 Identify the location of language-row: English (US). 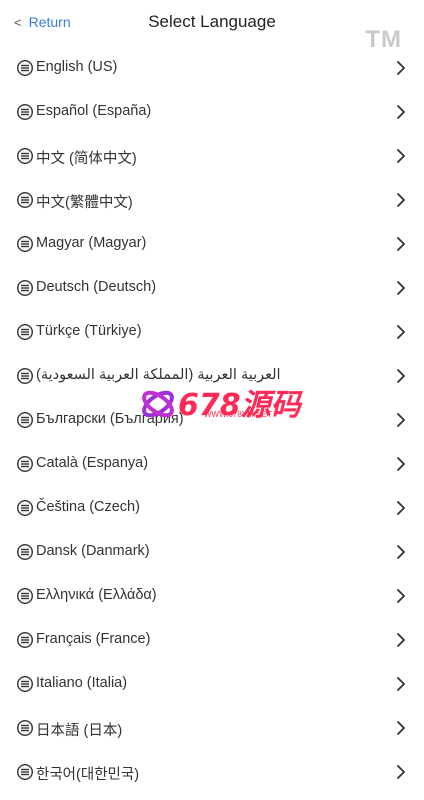
(212, 68).